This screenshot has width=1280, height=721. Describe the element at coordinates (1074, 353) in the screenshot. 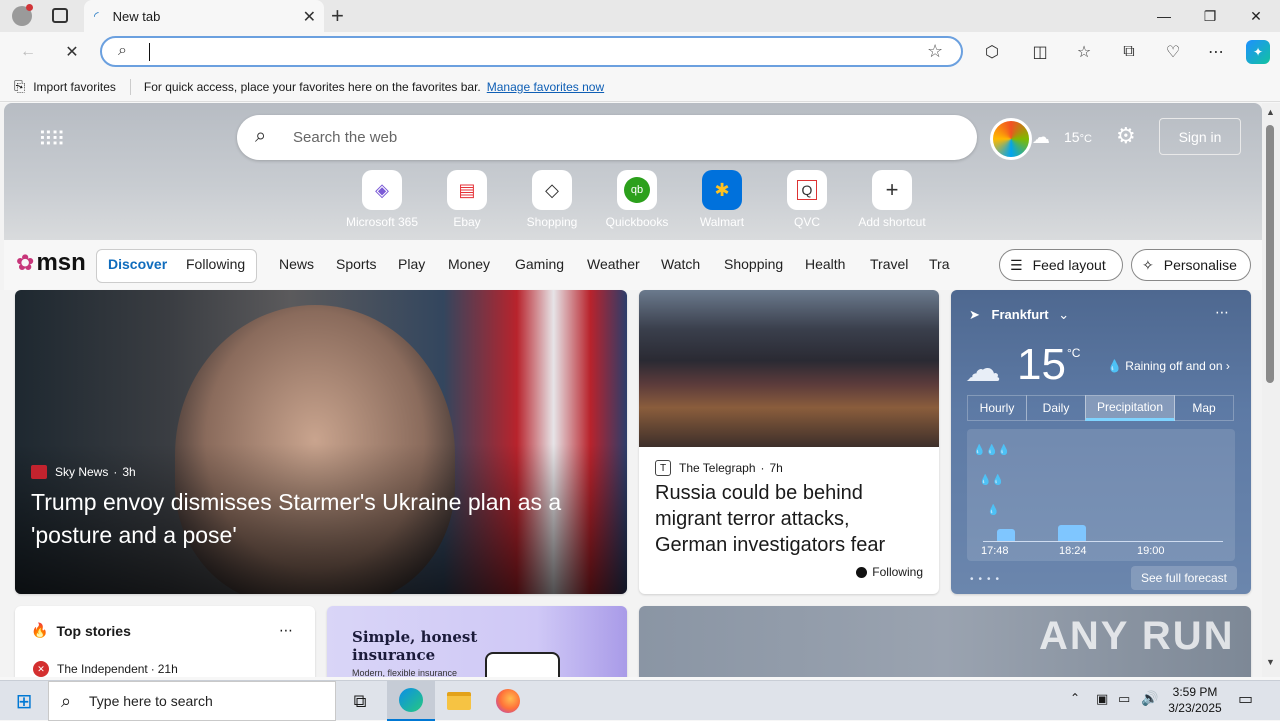

I see `weather-unit: °C` at that location.